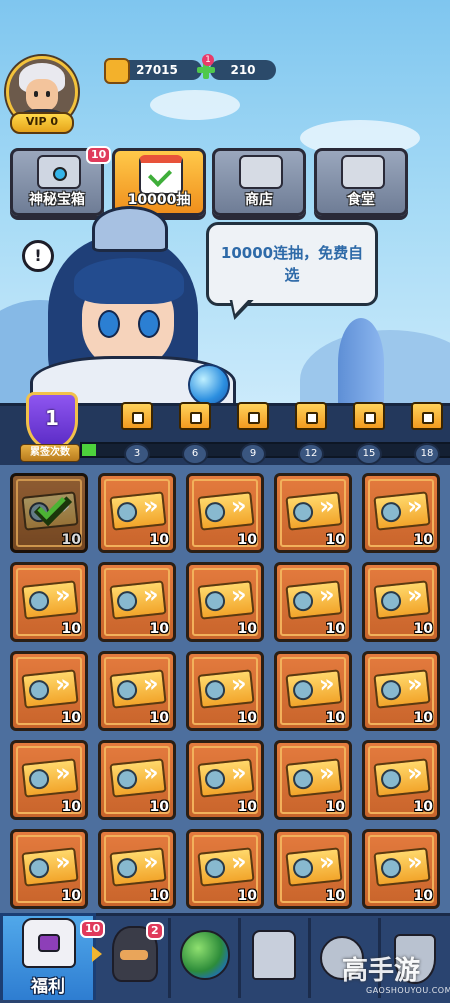 This screenshot has height=1003, width=450. What do you see at coordinates (93, 929) in the screenshot?
I see `welfare-badge: 10` at bounding box center [93, 929].